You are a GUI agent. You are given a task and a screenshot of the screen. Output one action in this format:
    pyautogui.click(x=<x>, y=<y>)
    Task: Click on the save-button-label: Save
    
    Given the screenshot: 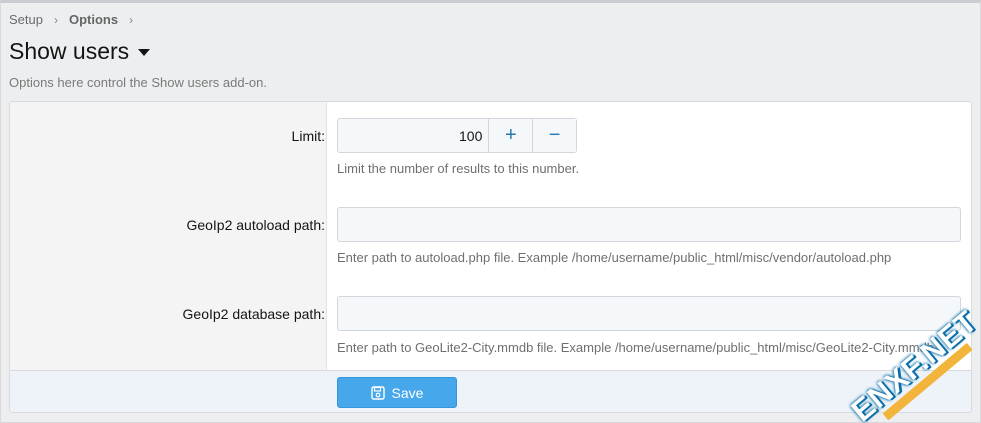 What is the action you would take?
    pyautogui.click(x=407, y=392)
    